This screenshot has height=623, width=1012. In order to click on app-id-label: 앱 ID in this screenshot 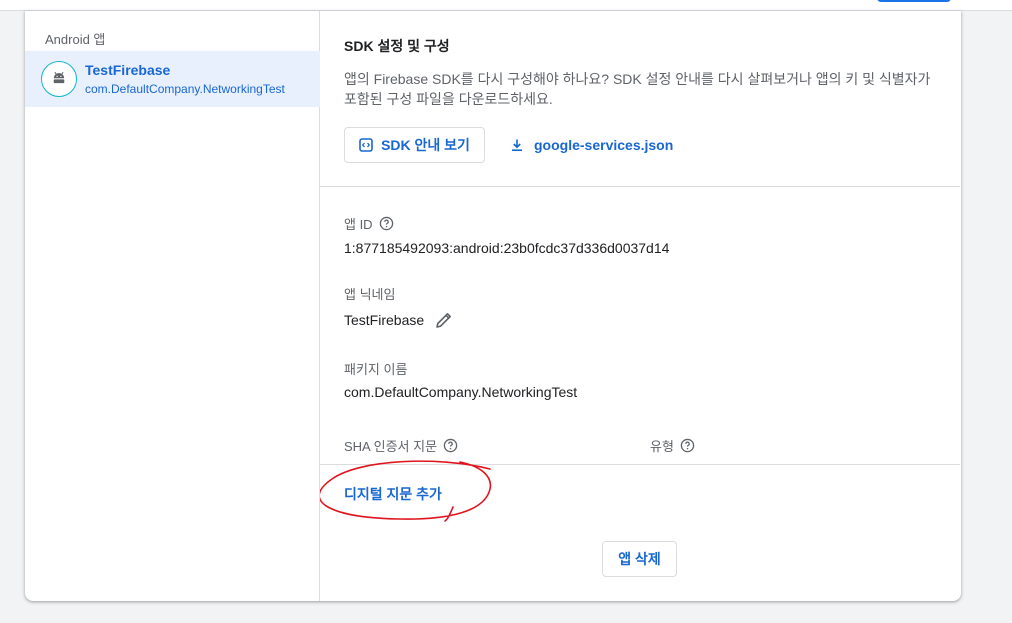, I will do `click(369, 223)`.